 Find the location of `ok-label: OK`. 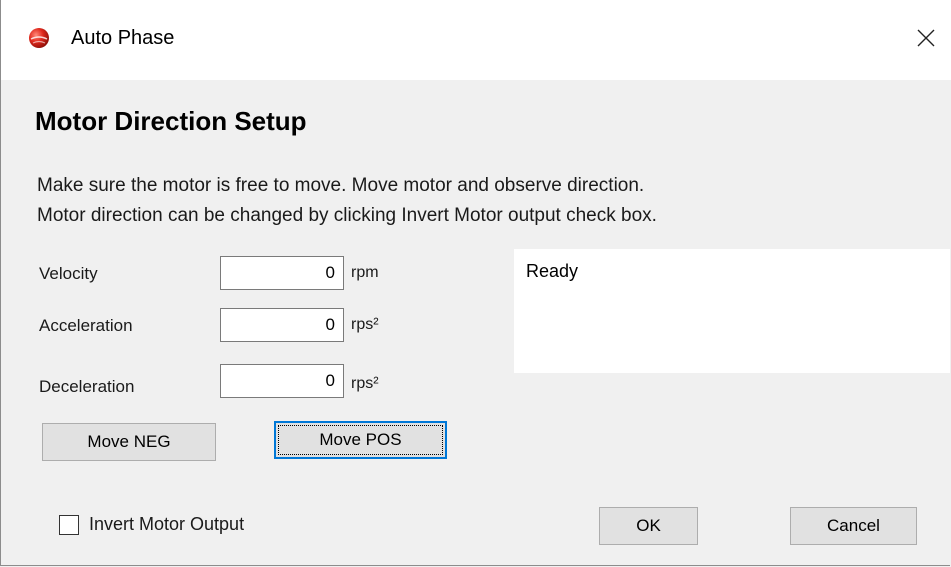

ok-label: OK is located at coordinates (648, 525).